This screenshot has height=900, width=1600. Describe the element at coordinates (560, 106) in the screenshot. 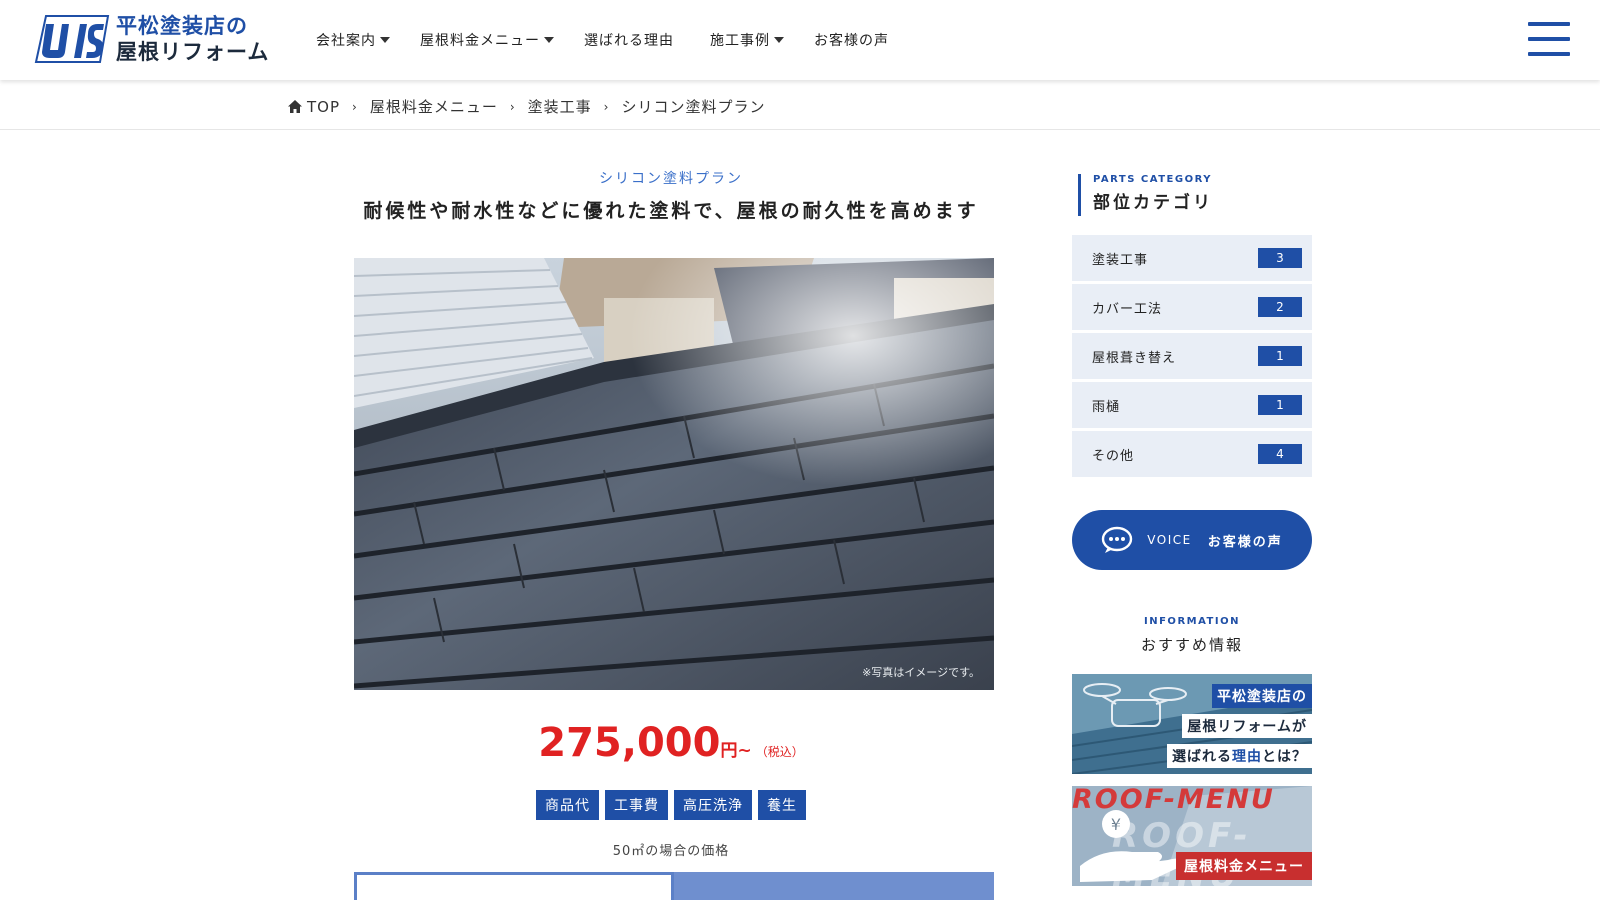

I see `breadcrumb-painting: 塗装工事` at that location.